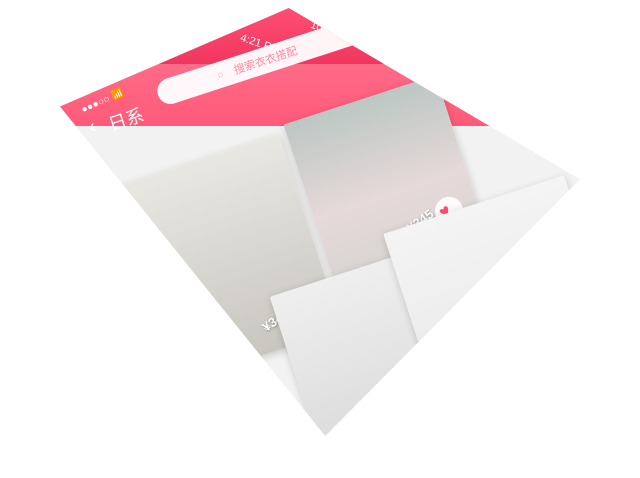  Describe the element at coordinates (220, 74) in the screenshot. I see `search-icon: ⌕` at that location.